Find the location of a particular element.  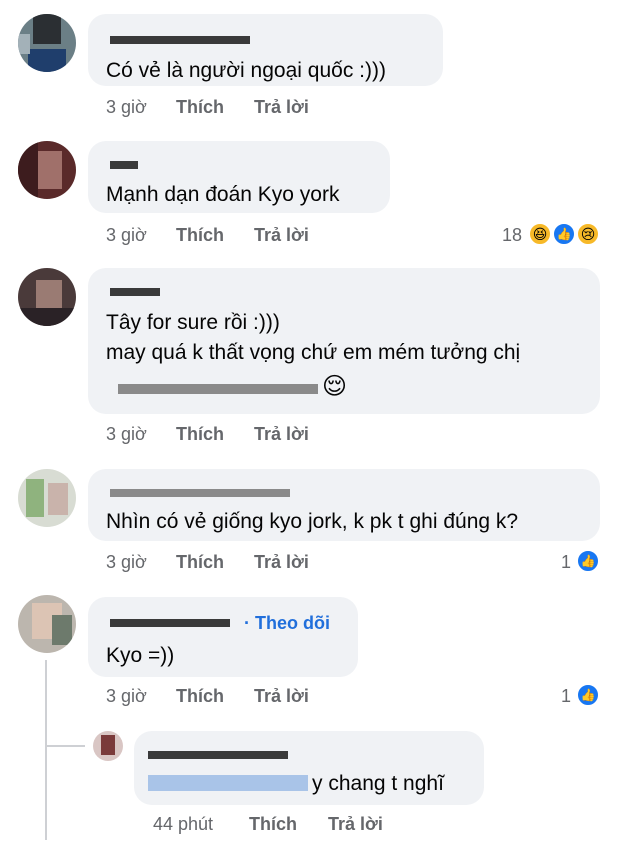

sad-icon: 😢 is located at coordinates (588, 234).